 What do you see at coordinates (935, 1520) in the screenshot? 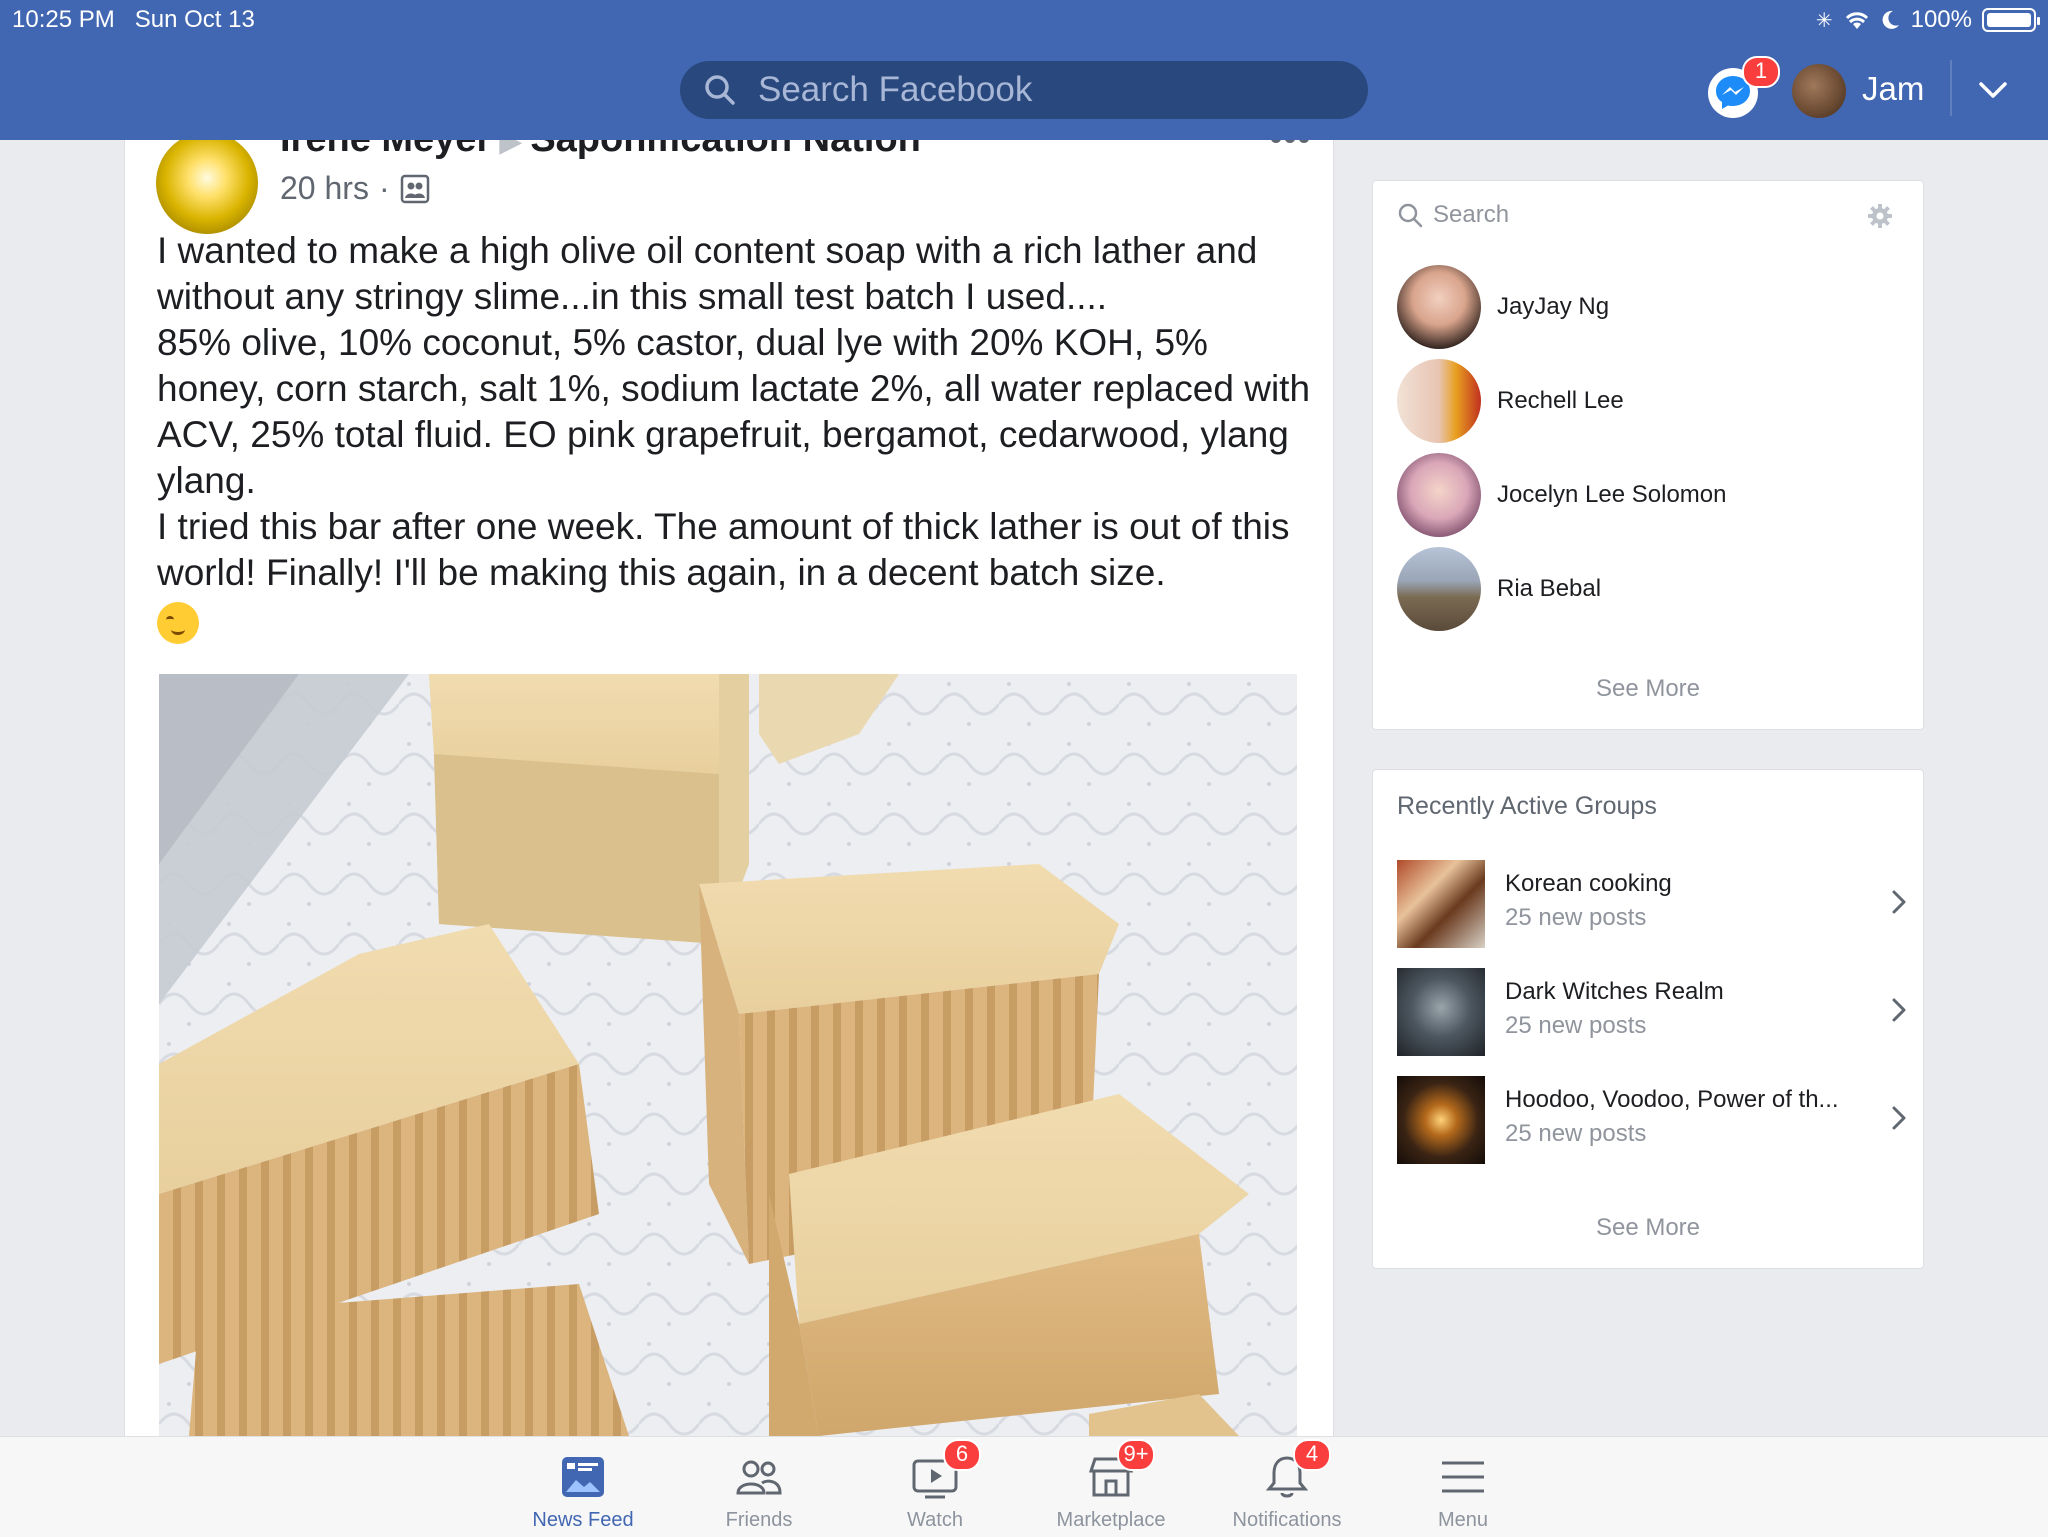
I see `tab-label: Watch` at bounding box center [935, 1520].